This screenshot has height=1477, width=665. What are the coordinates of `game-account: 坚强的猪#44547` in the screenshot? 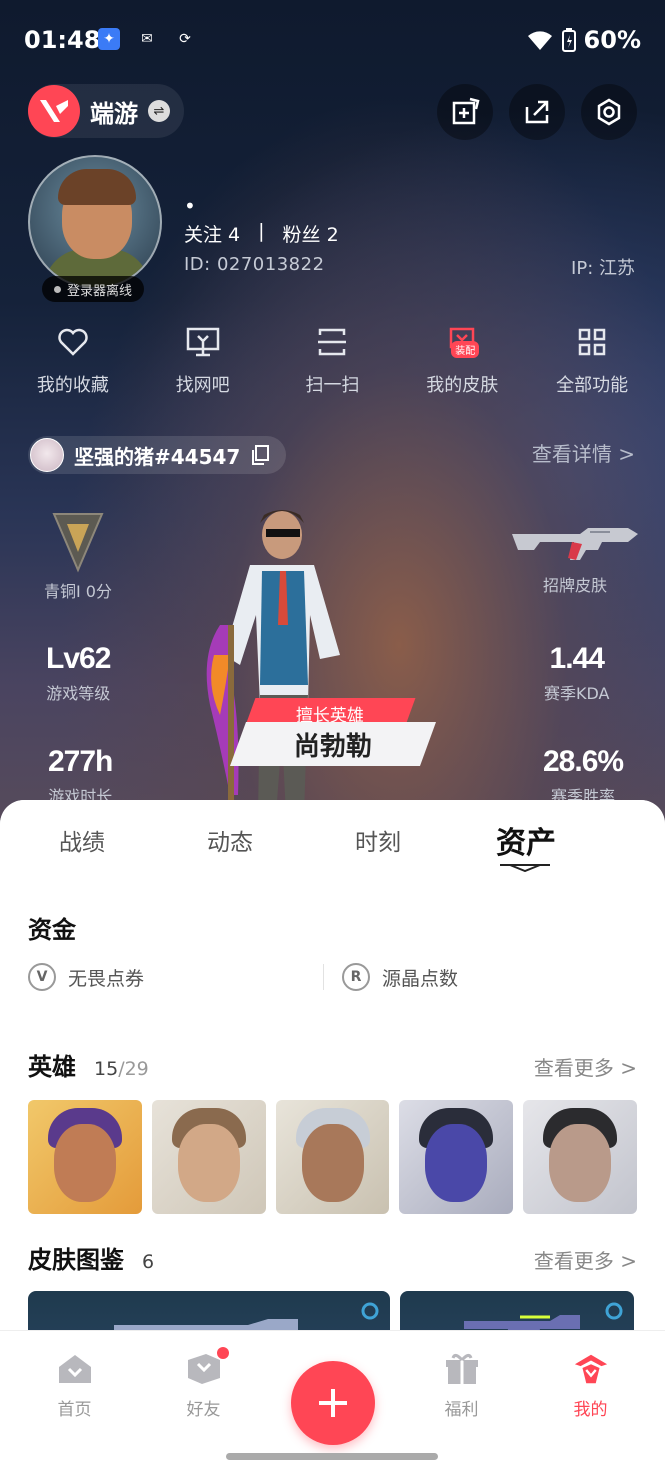 It's located at (157, 455).